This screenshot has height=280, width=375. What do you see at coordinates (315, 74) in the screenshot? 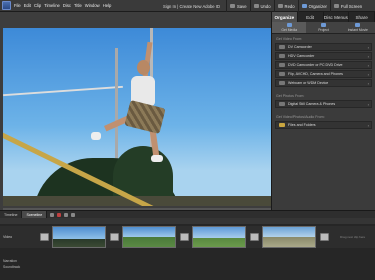
I see `row-label: Flip, AVCHD, Camera and Phones` at bounding box center [315, 74].